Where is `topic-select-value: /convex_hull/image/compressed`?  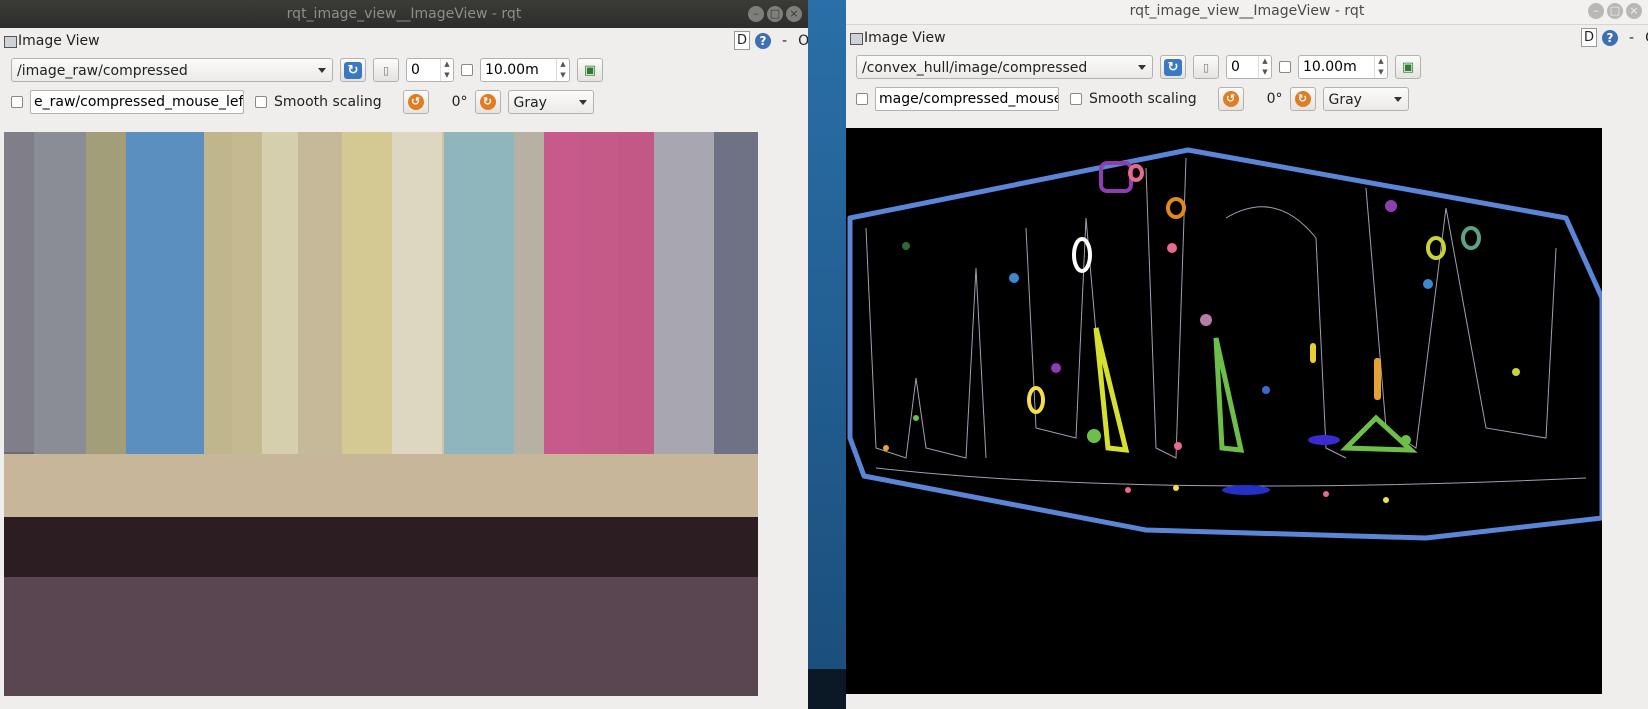
topic-select-value: /convex_hull/image/compressed is located at coordinates (975, 68).